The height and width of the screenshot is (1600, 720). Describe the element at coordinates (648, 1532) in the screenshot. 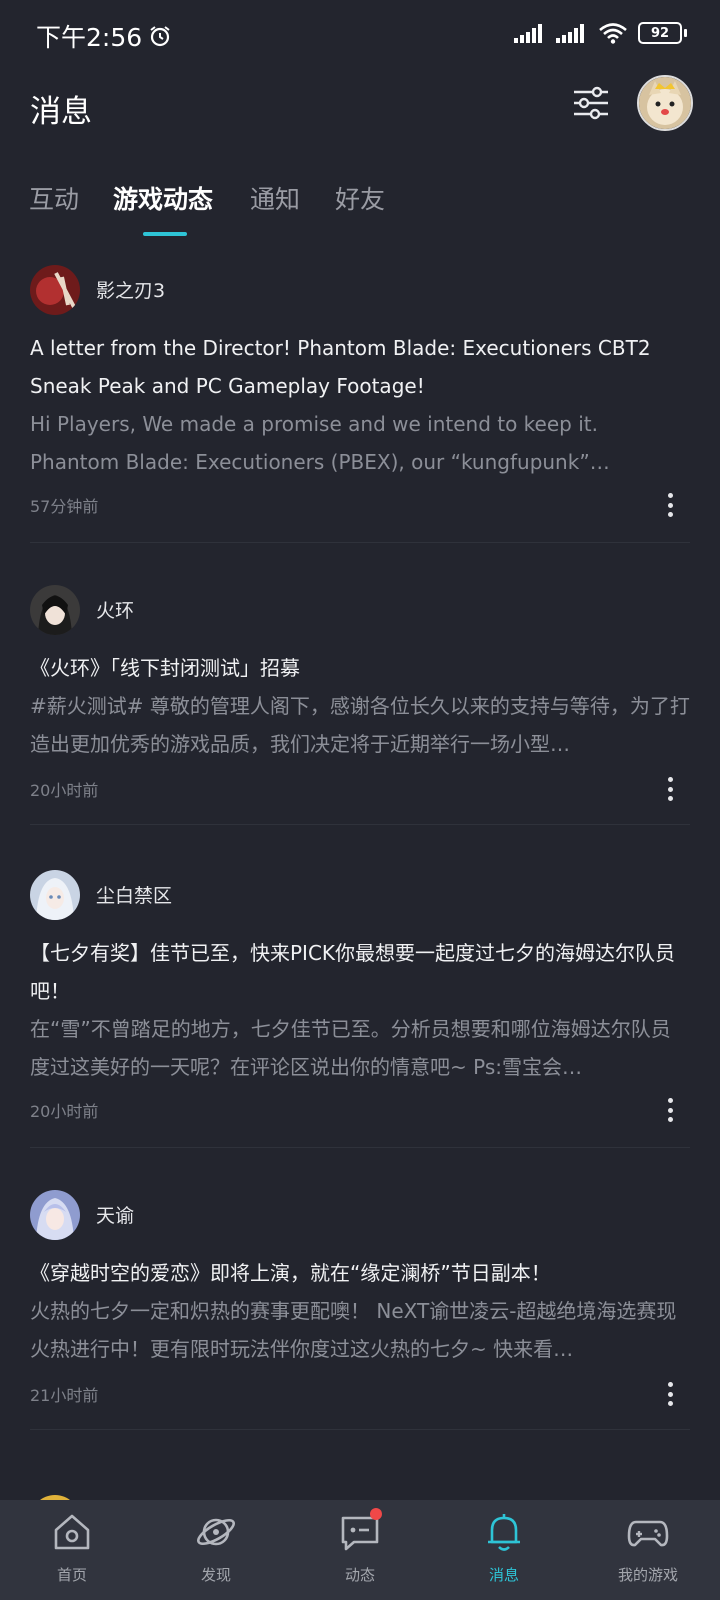

I see `gamepad-icon` at that location.